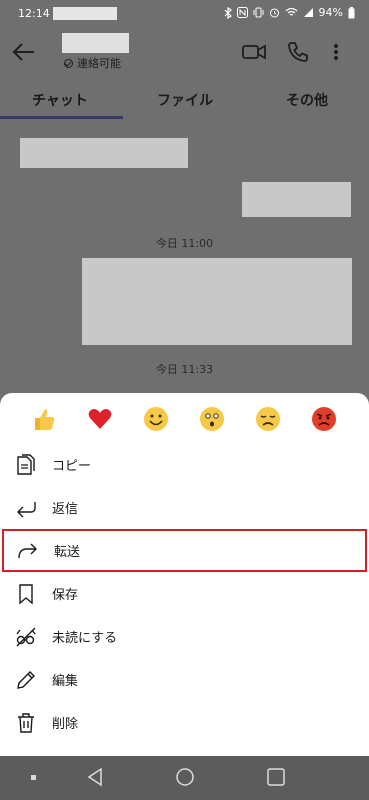  Describe the element at coordinates (99, 63) in the screenshot. I see `presence-label: 連絡可能` at that location.